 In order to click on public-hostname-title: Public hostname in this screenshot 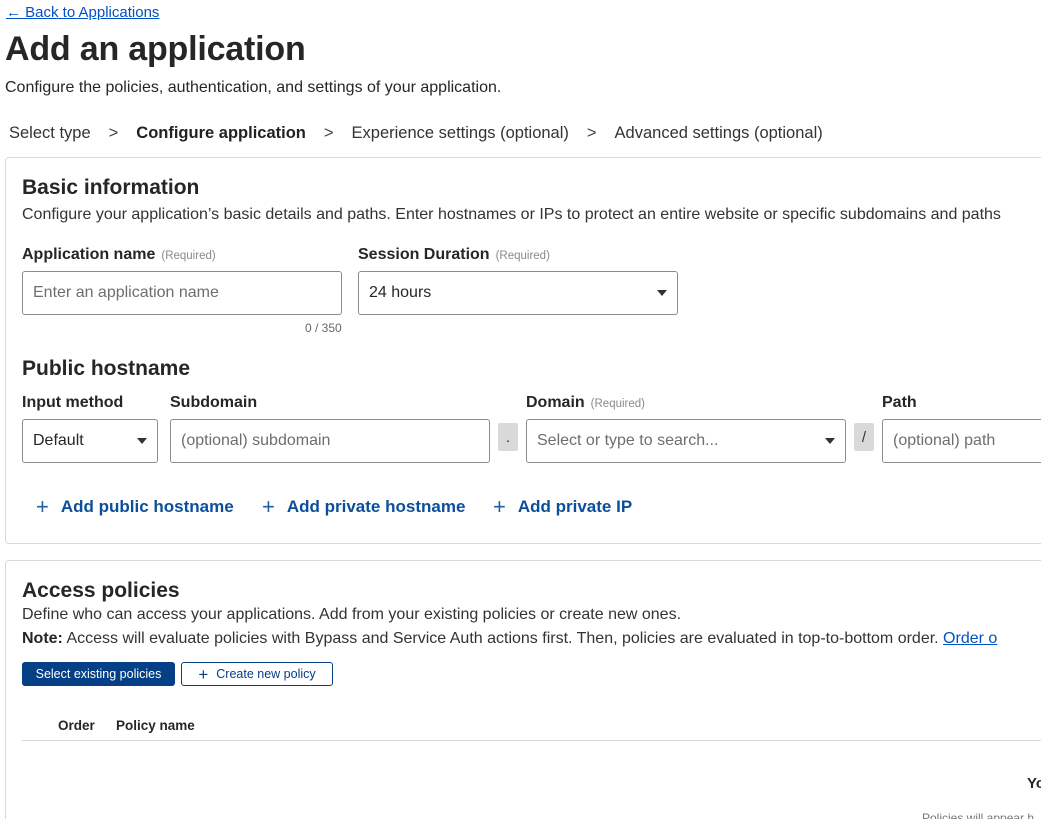, I will do `click(106, 368)`.